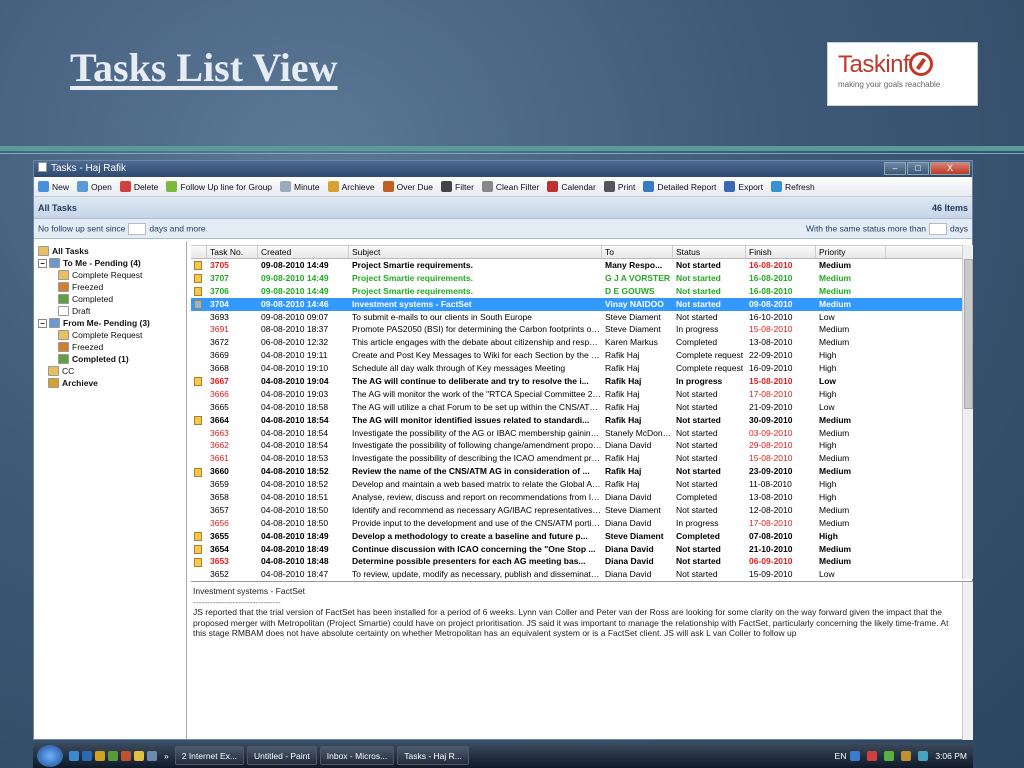 The height and width of the screenshot is (768, 1024). Describe the element at coordinates (918, 168) in the screenshot. I see `maximize-button: □` at that location.